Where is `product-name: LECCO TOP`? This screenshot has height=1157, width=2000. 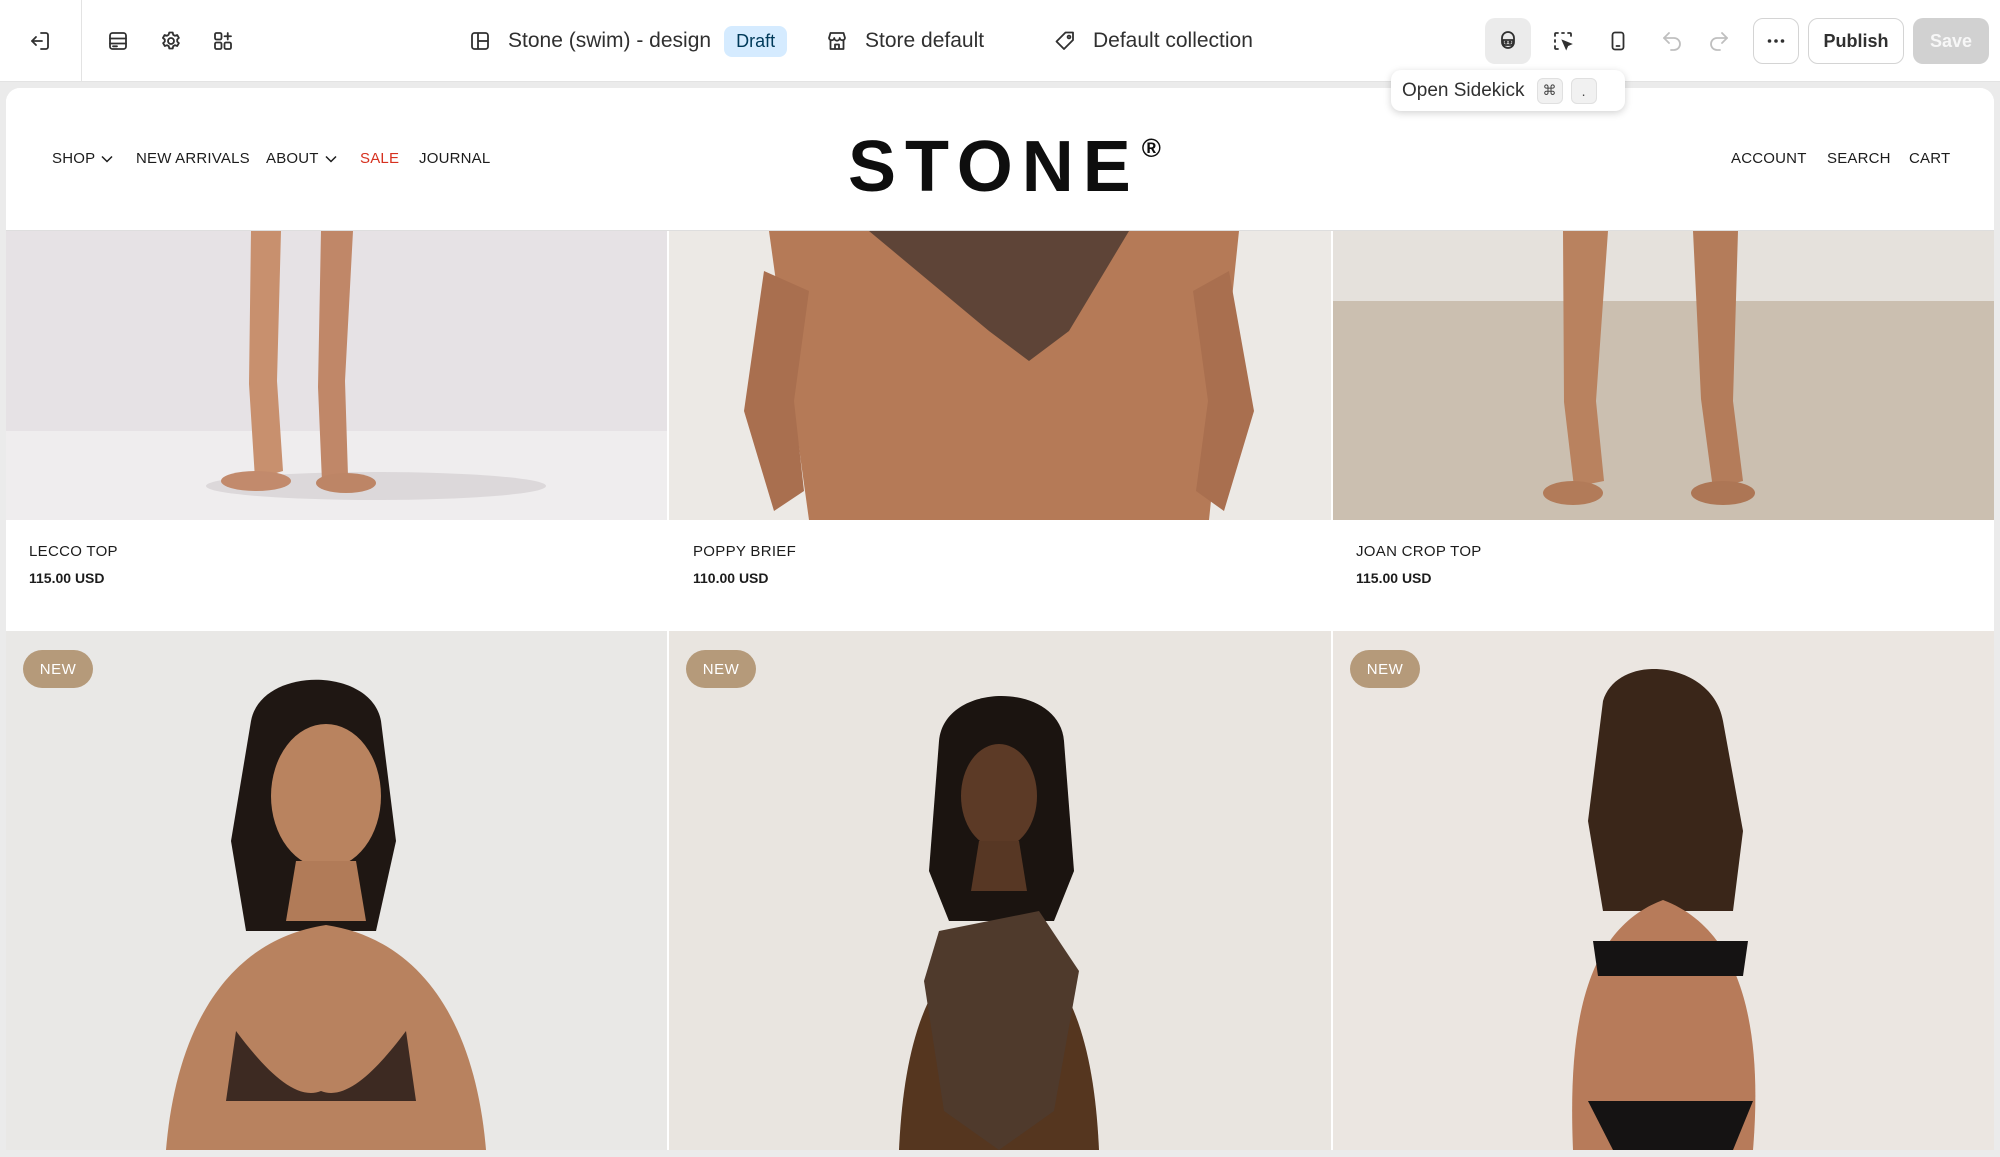
product-name: LECCO TOP is located at coordinates (73, 551).